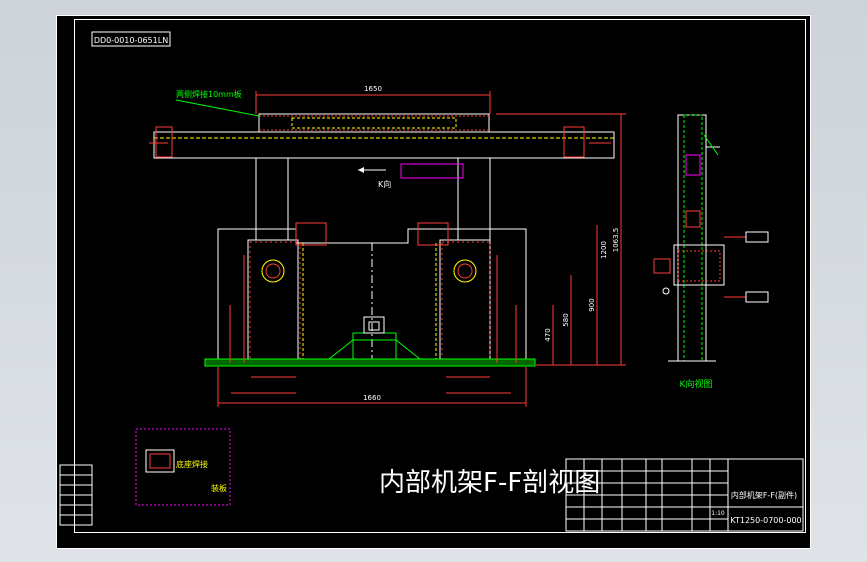 The height and width of the screenshot is (562, 867). What do you see at coordinates (370, 362) in the screenshot?
I see `base-plate` at bounding box center [370, 362].